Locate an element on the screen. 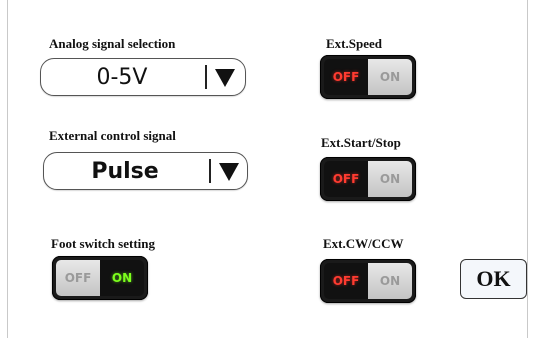  ext-start-stop-toggle: OFF ON is located at coordinates (368, 179).